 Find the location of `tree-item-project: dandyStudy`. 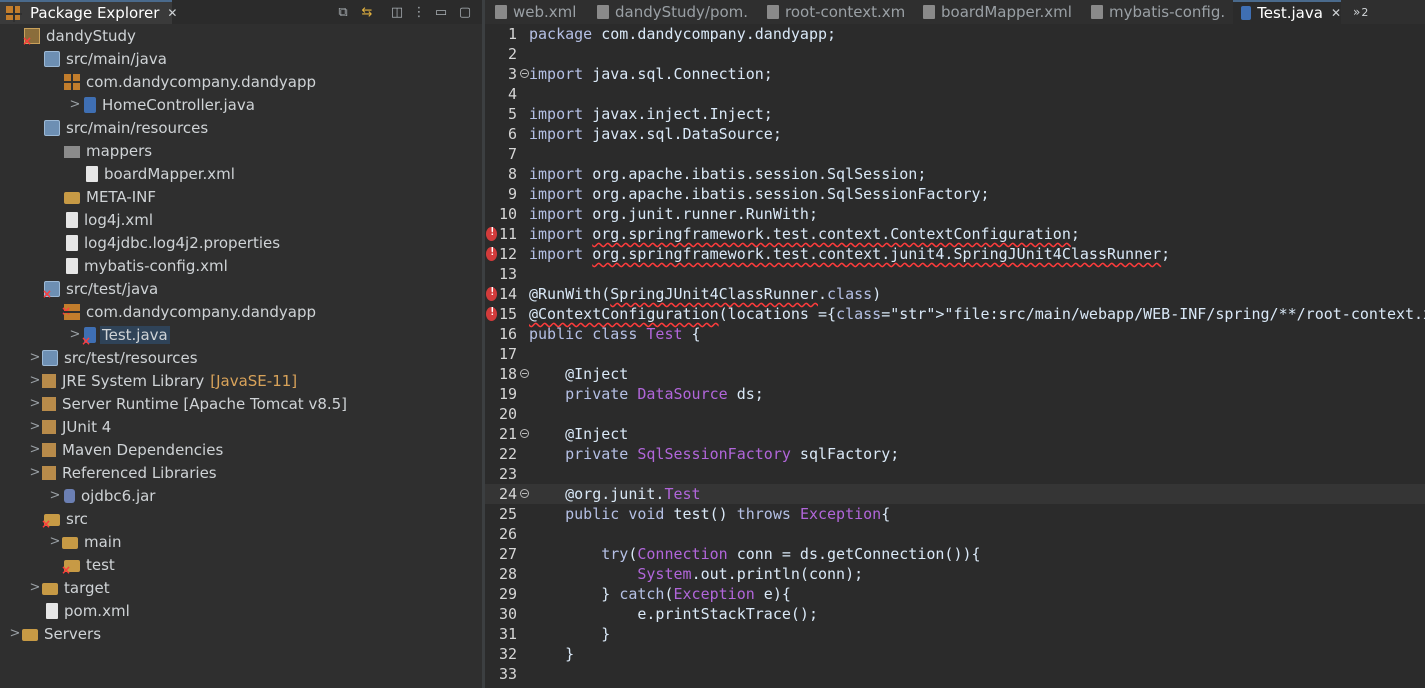

tree-item-project: dandyStudy is located at coordinates (241, 36).